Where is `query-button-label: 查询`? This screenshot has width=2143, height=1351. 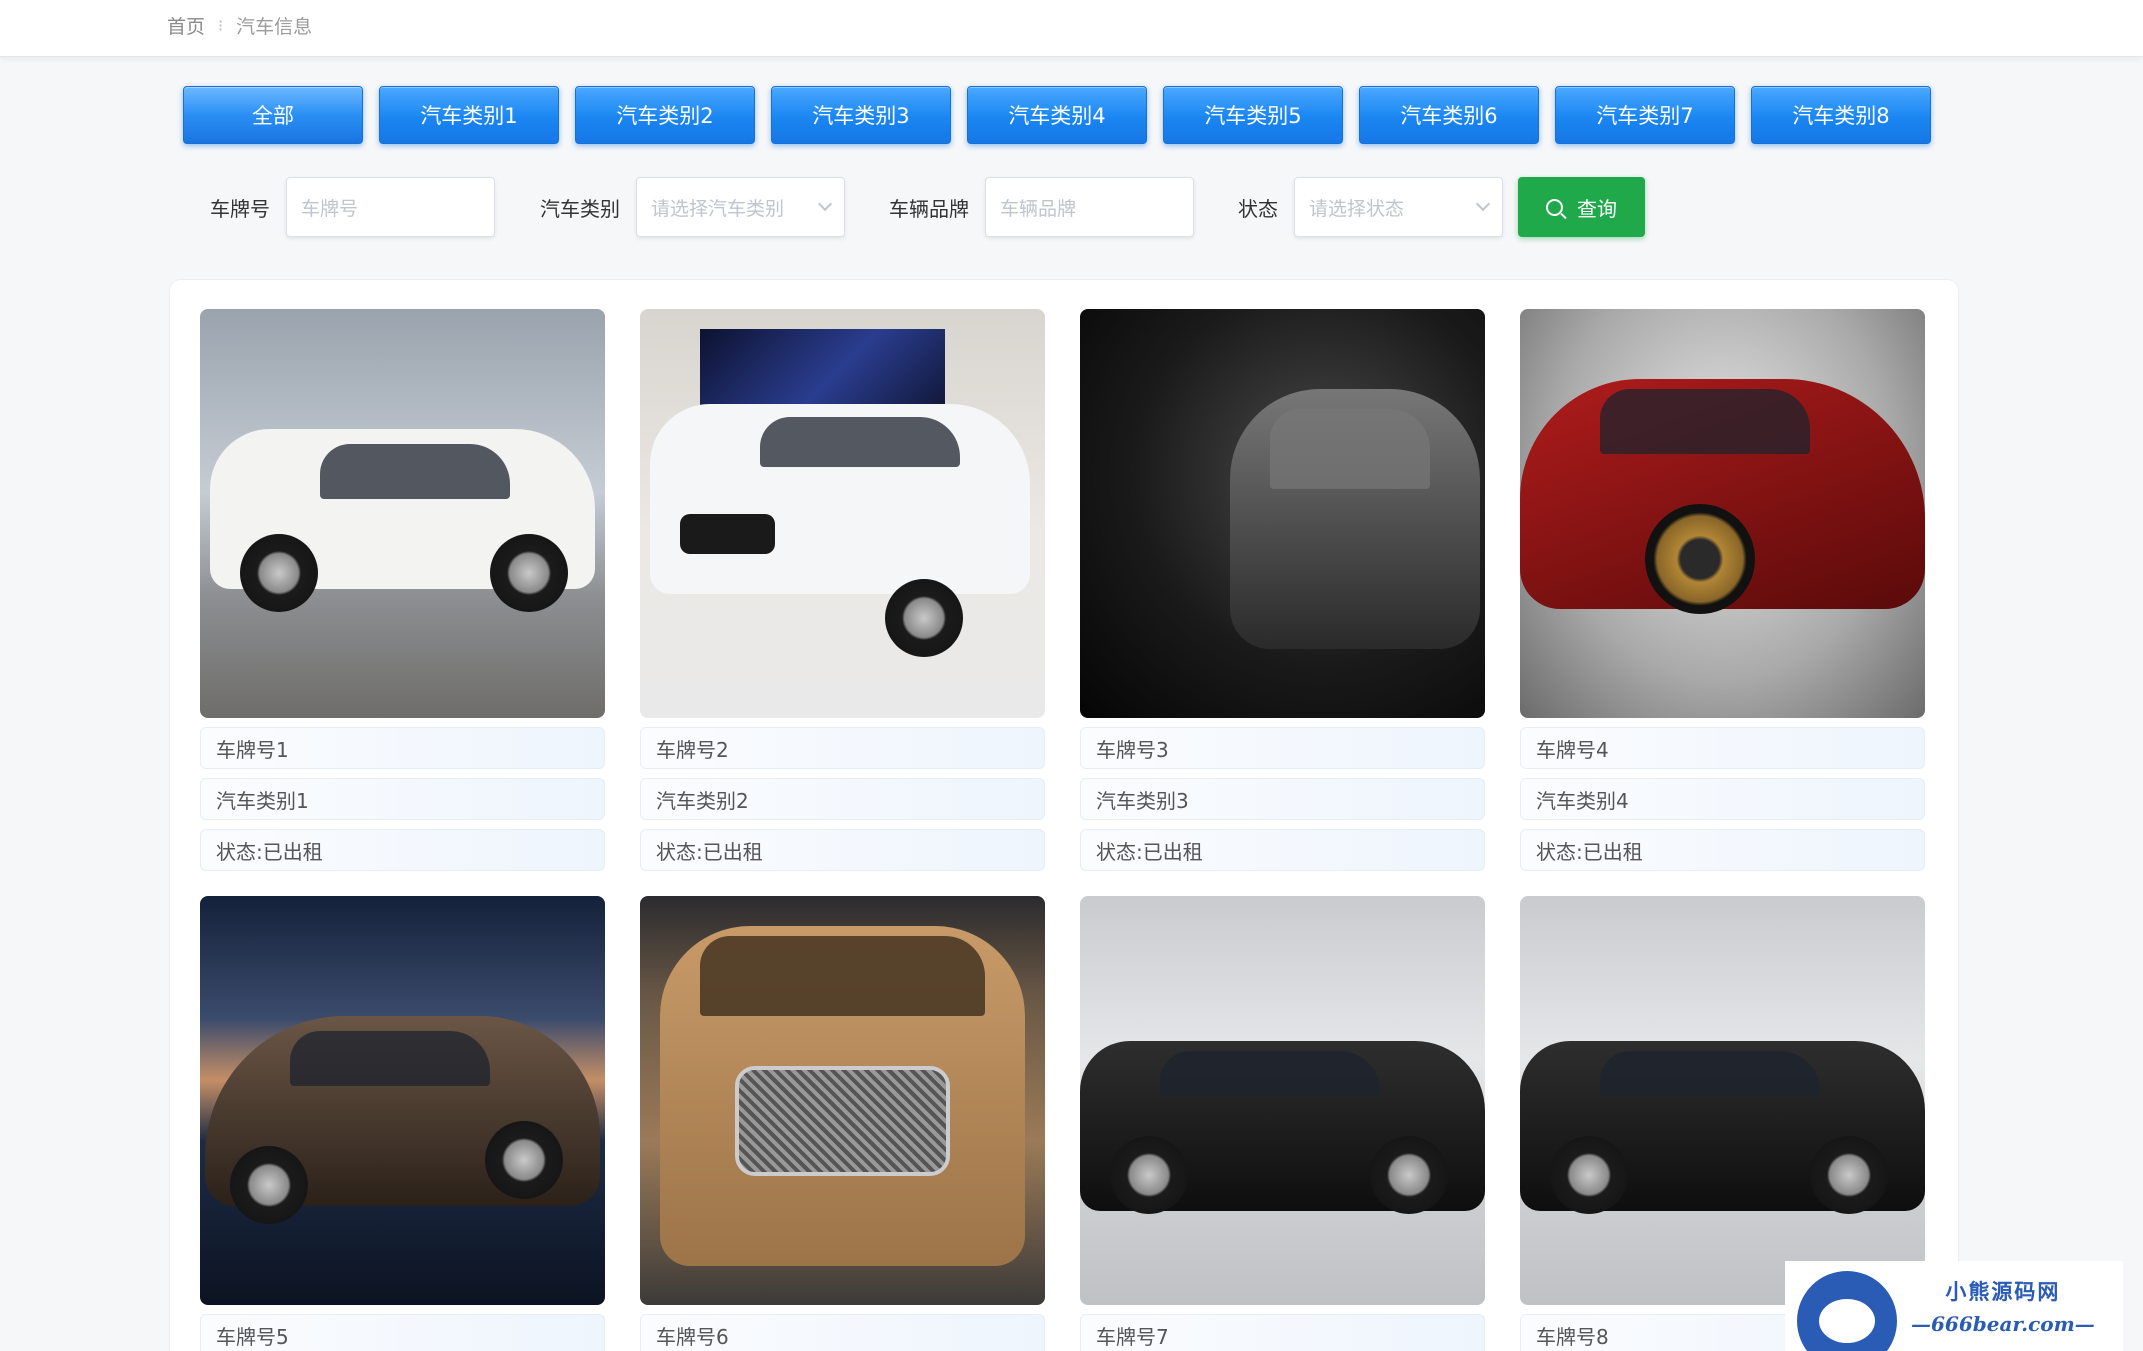 query-button-label: 查询 is located at coordinates (1597, 208).